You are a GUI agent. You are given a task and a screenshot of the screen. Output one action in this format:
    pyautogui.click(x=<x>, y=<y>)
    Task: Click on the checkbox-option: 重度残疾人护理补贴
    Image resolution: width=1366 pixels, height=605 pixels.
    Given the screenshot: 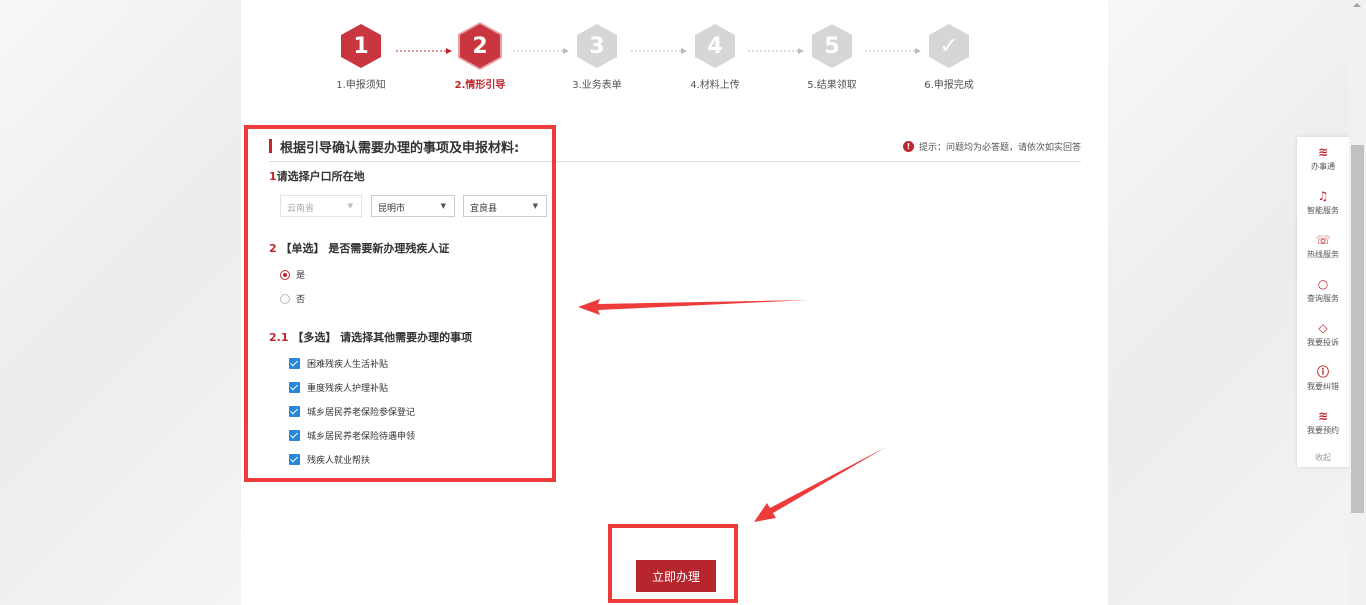 What is the action you would take?
    pyautogui.click(x=338, y=387)
    